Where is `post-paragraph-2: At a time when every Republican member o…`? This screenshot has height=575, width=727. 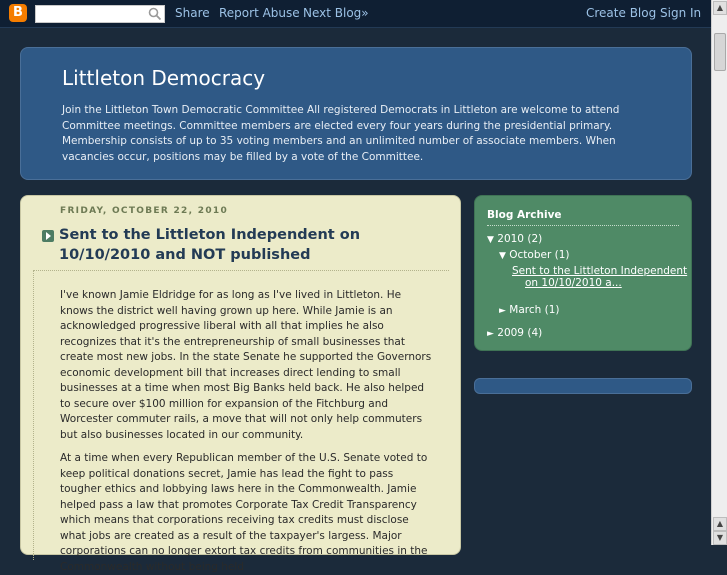
post-paragraph-2: At a time when every Republican member o… is located at coordinates (244, 512).